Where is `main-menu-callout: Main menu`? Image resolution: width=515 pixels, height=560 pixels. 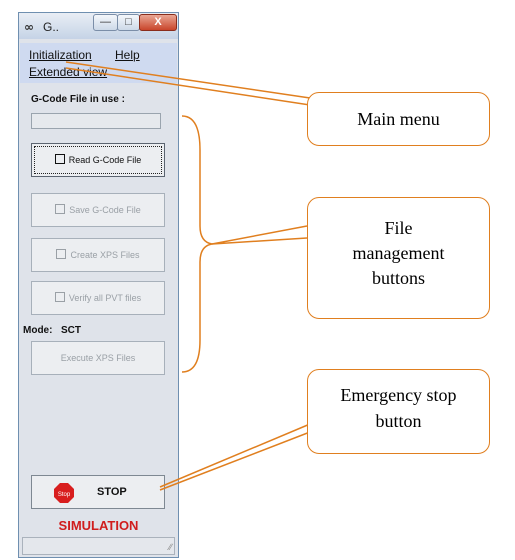 main-menu-callout: Main menu is located at coordinates (398, 119).